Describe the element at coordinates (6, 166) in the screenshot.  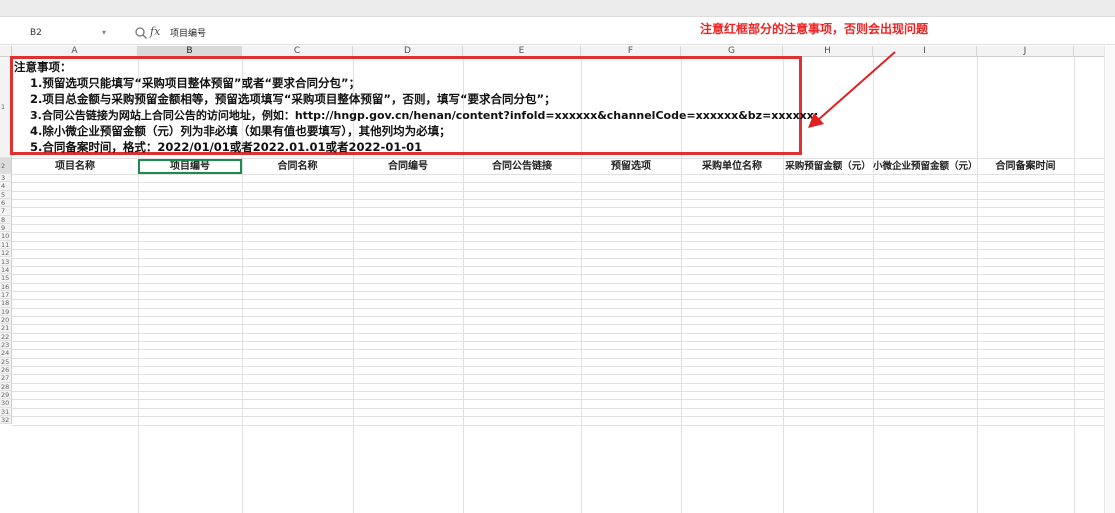
I see `row-header-2: 2` at that location.